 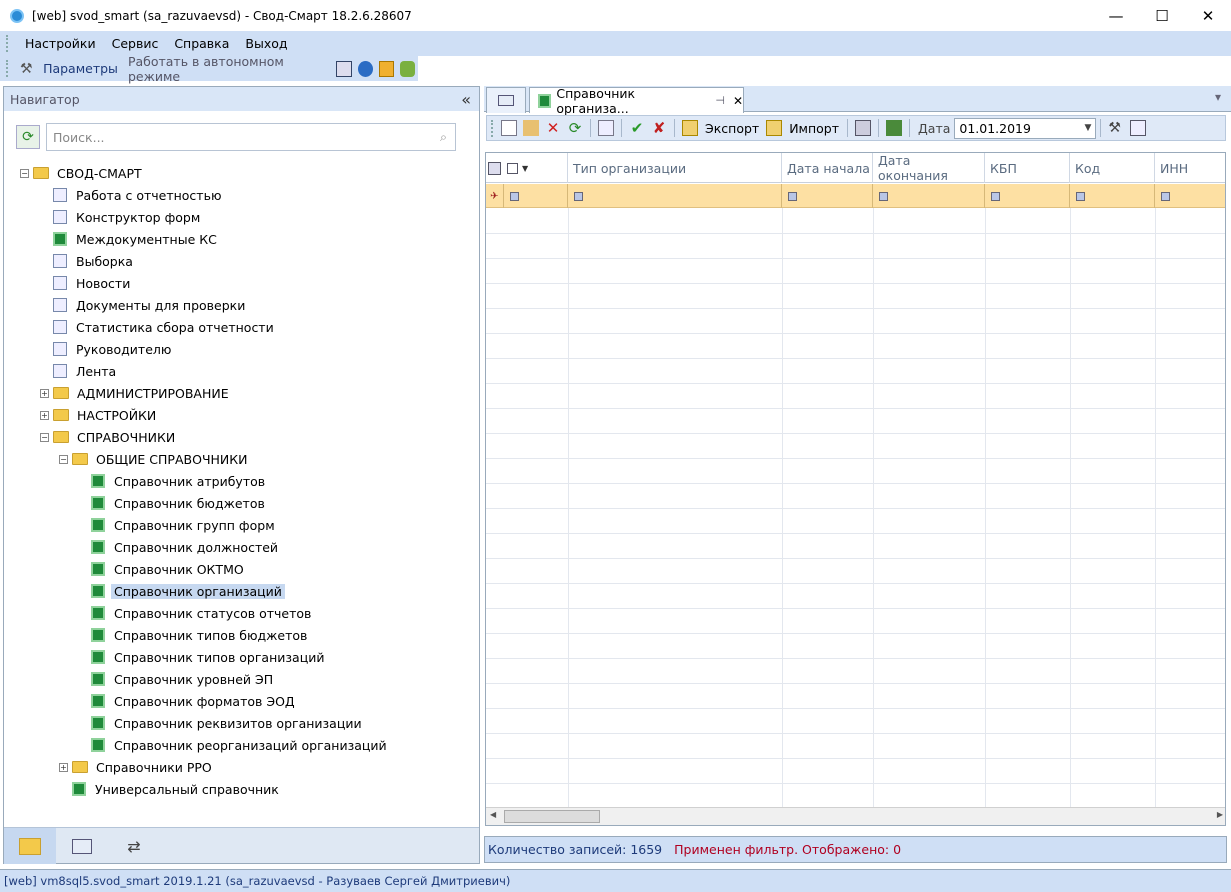 I want to click on tree-item: Справочник типов организаций, so click(x=202, y=657).